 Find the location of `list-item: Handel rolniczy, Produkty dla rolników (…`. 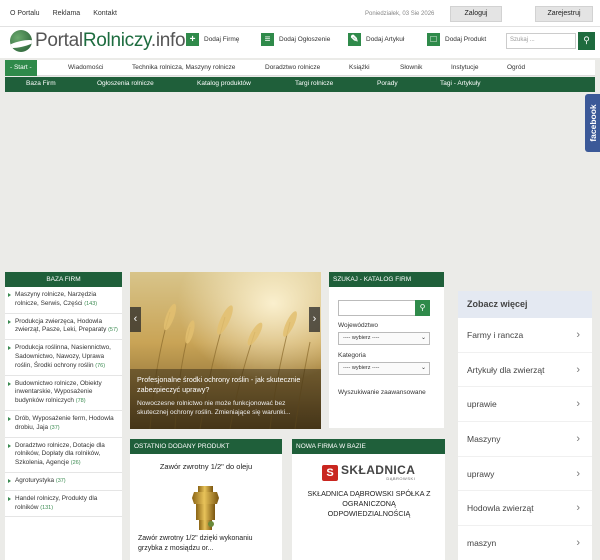

list-item: Handel rolniczy, Produkty dla rolników (… is located at coordinates (63, 504).